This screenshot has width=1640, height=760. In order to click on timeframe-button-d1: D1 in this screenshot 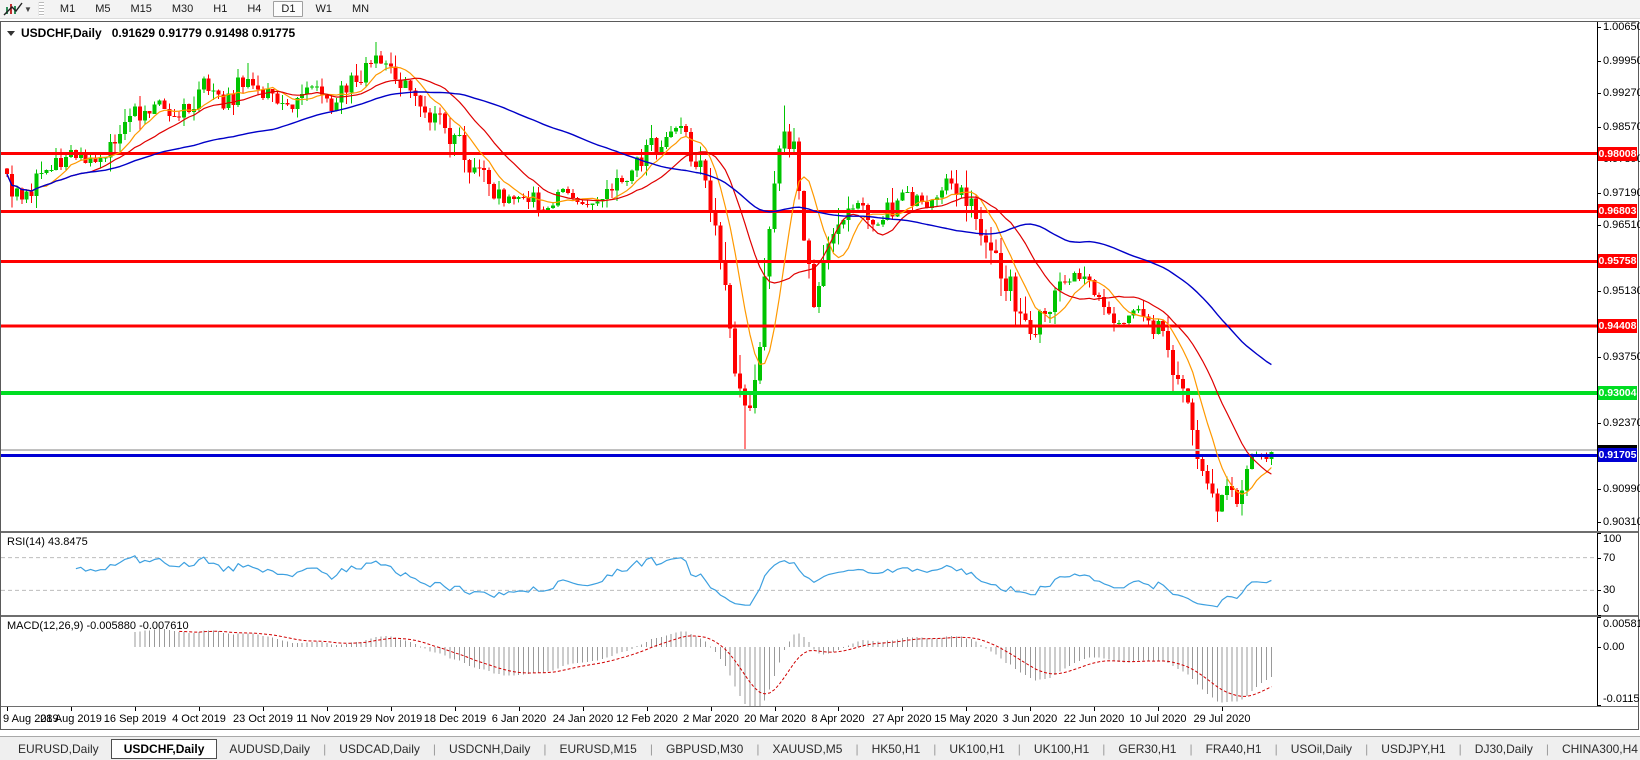, I will do `click(288, 9)`.